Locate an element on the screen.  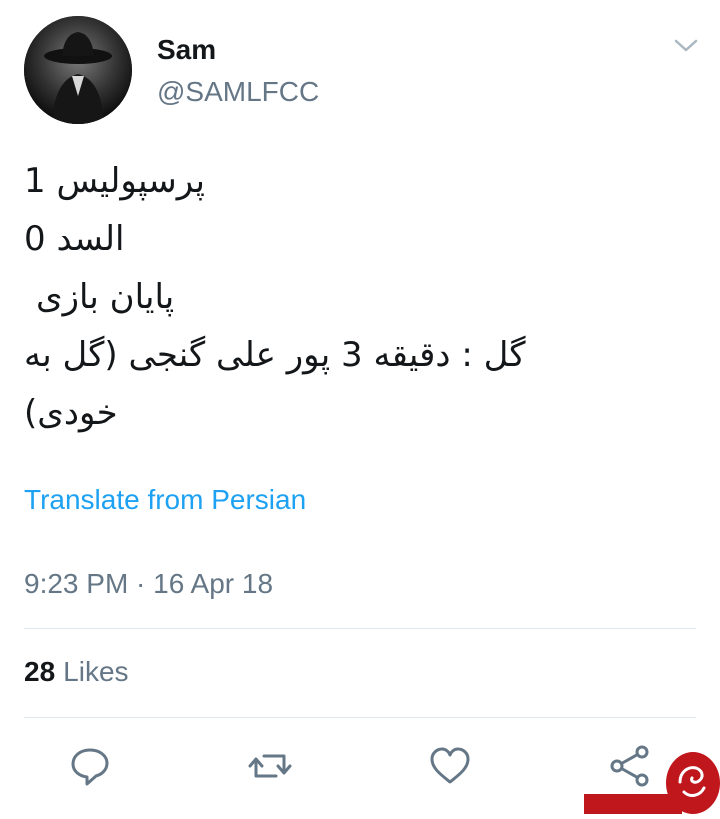
reply-button is located at coordinates (90, 766).